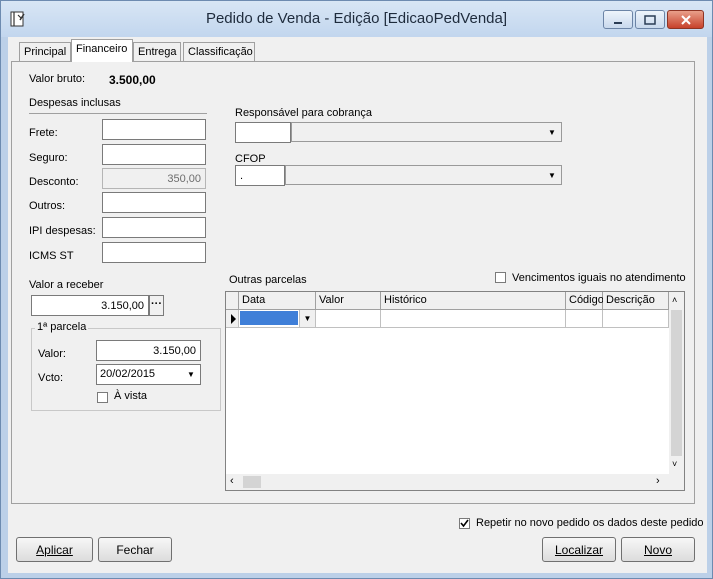 This screenshot has height=579, width=713. Describe the element at coordinates (156, 305) in the screenshot. I see `valor-receber-ellipsis-button: ···` at that location.